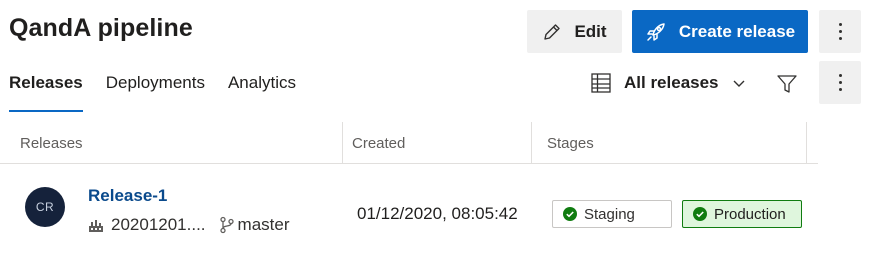 This screenshot has height=258, width=880. What do you see at coordinates (750, 214) in the screenshot?
I see `stage-production-label: Production` at bounding box center [750, 214].